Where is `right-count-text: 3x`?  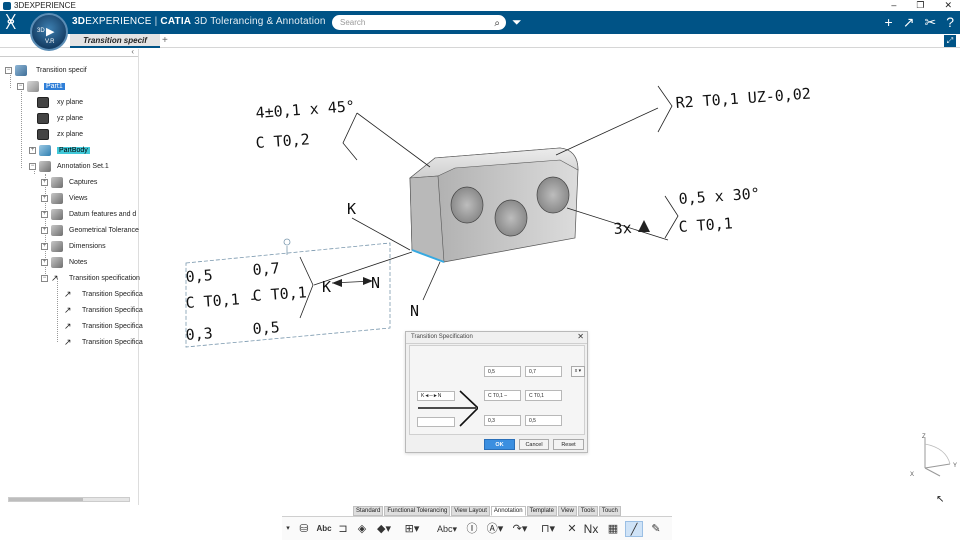 right-count-text: 3x is located at coordinates (622, 228).